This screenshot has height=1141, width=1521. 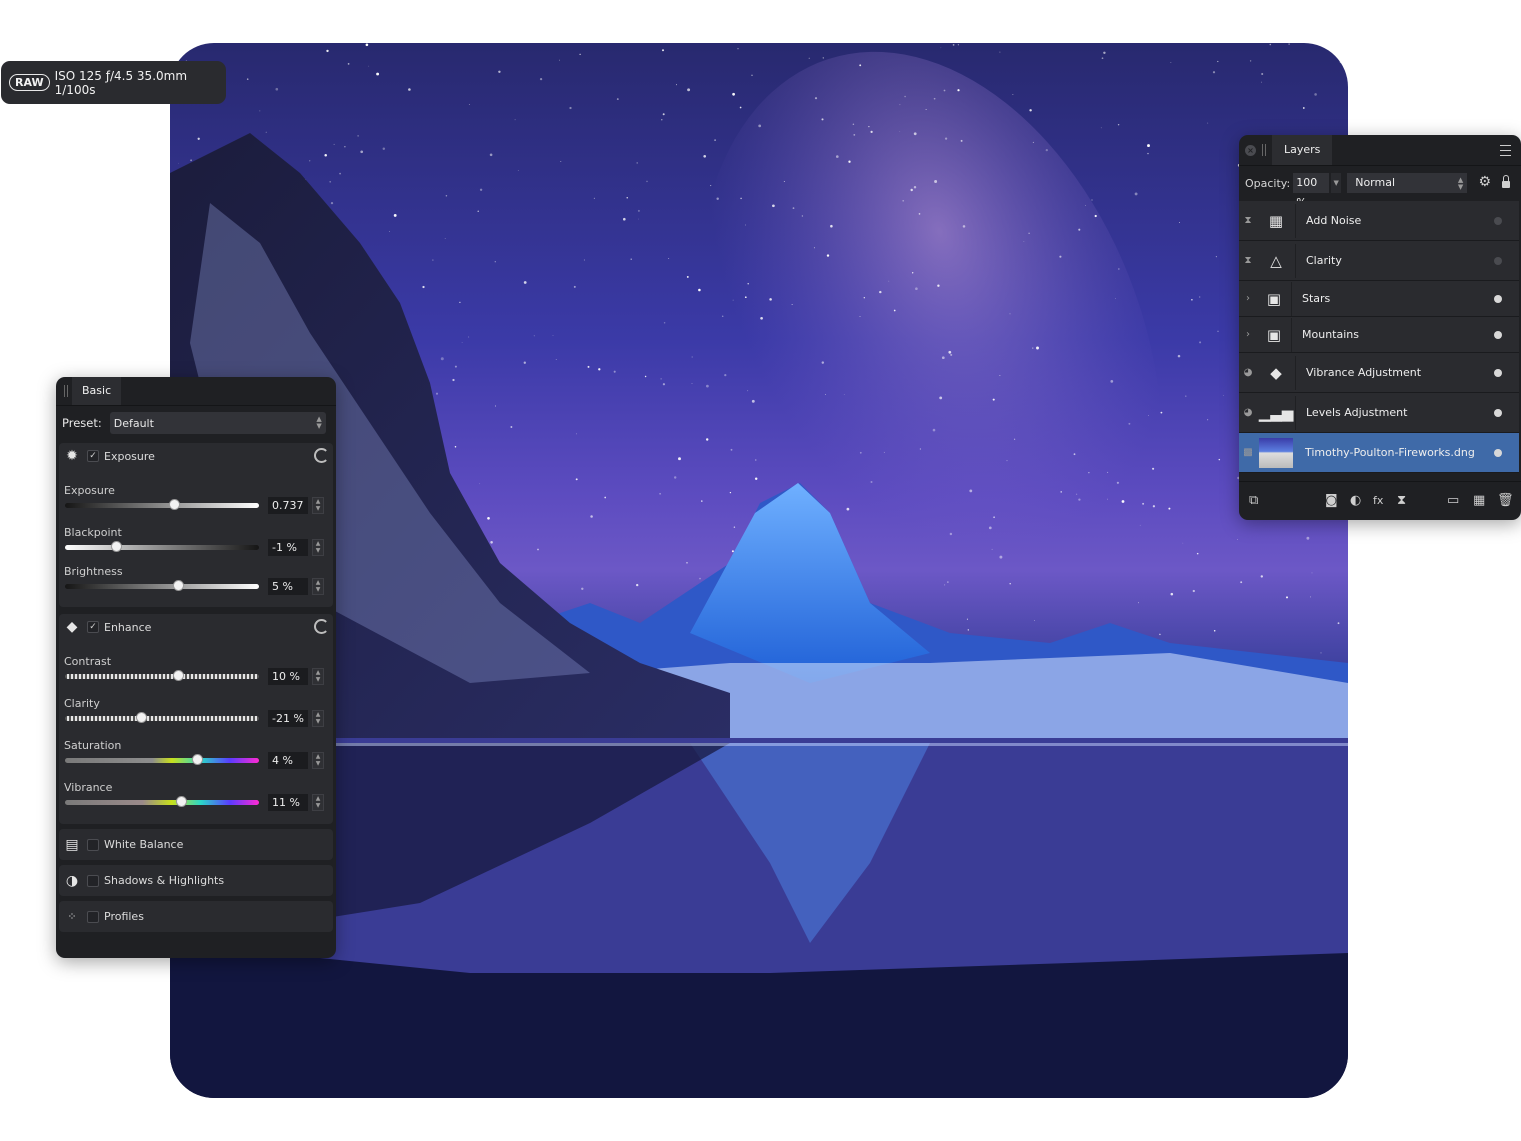 What do you see at coordinates (1401, 500) in the screenshot?
I see `live-filter-icon: ⧗` at bounding box center [1401, 500].